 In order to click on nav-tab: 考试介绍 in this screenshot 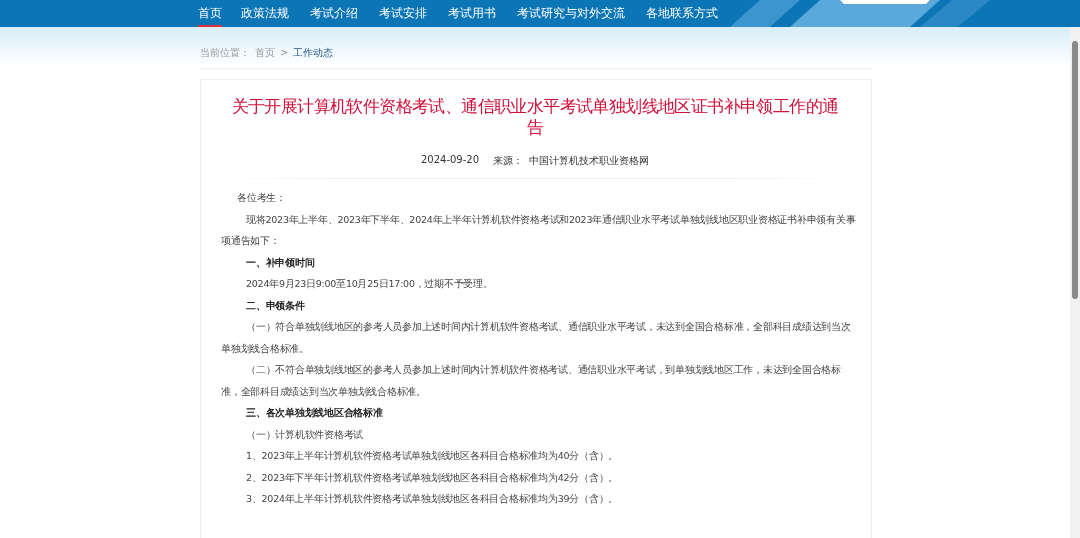, I will do `click(339, 13)`.